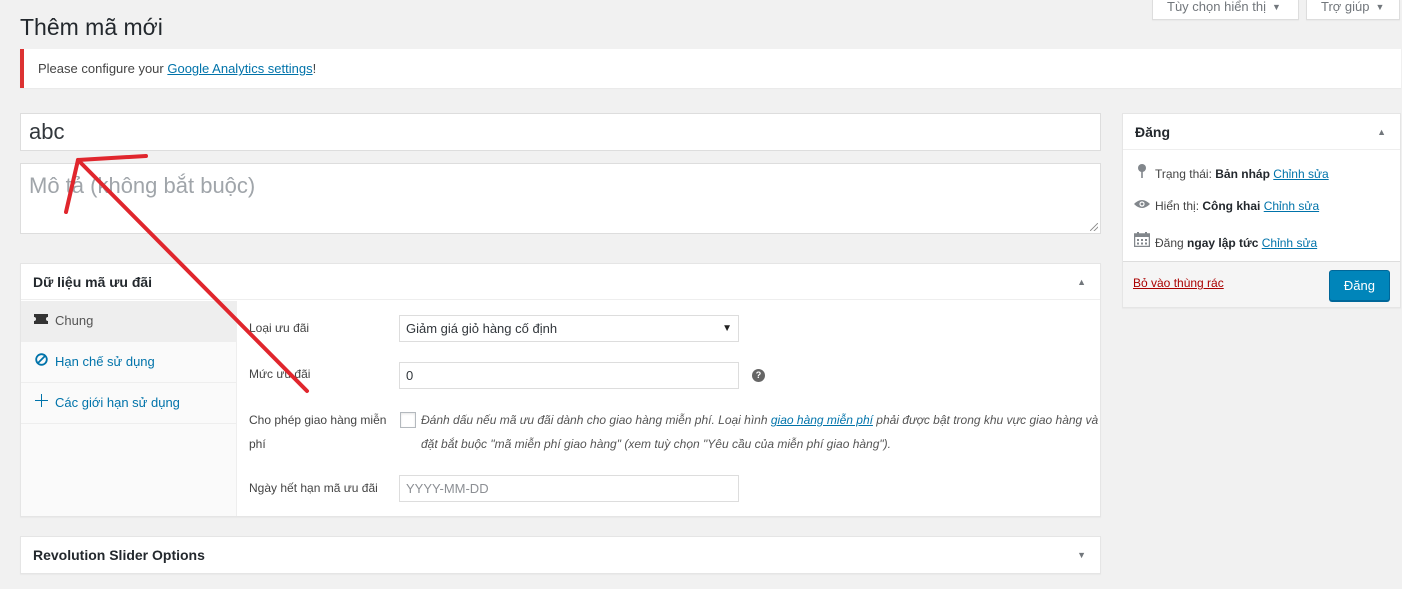  I want to click on notice-text: Please configure your, so click(103, 68).